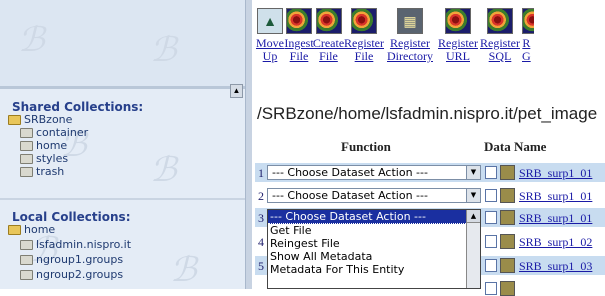 The width and height of the screenshot is (605, 296). Describe the element at coordinates (364, 38) in the screenshot. I see `register-file-button: Register File` at that location.